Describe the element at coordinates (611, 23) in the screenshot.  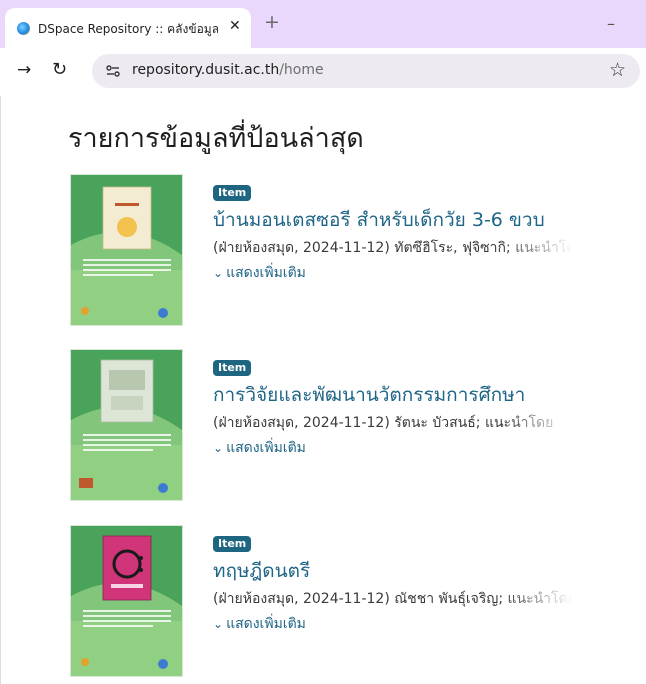
I see `minimize-button: –` at that location.